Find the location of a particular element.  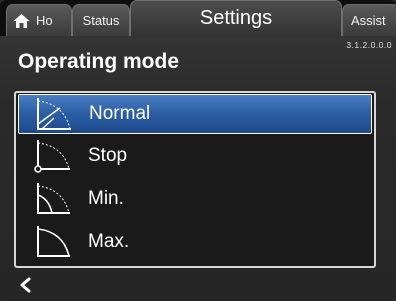

home-icon is located at coordinates (21, 20).